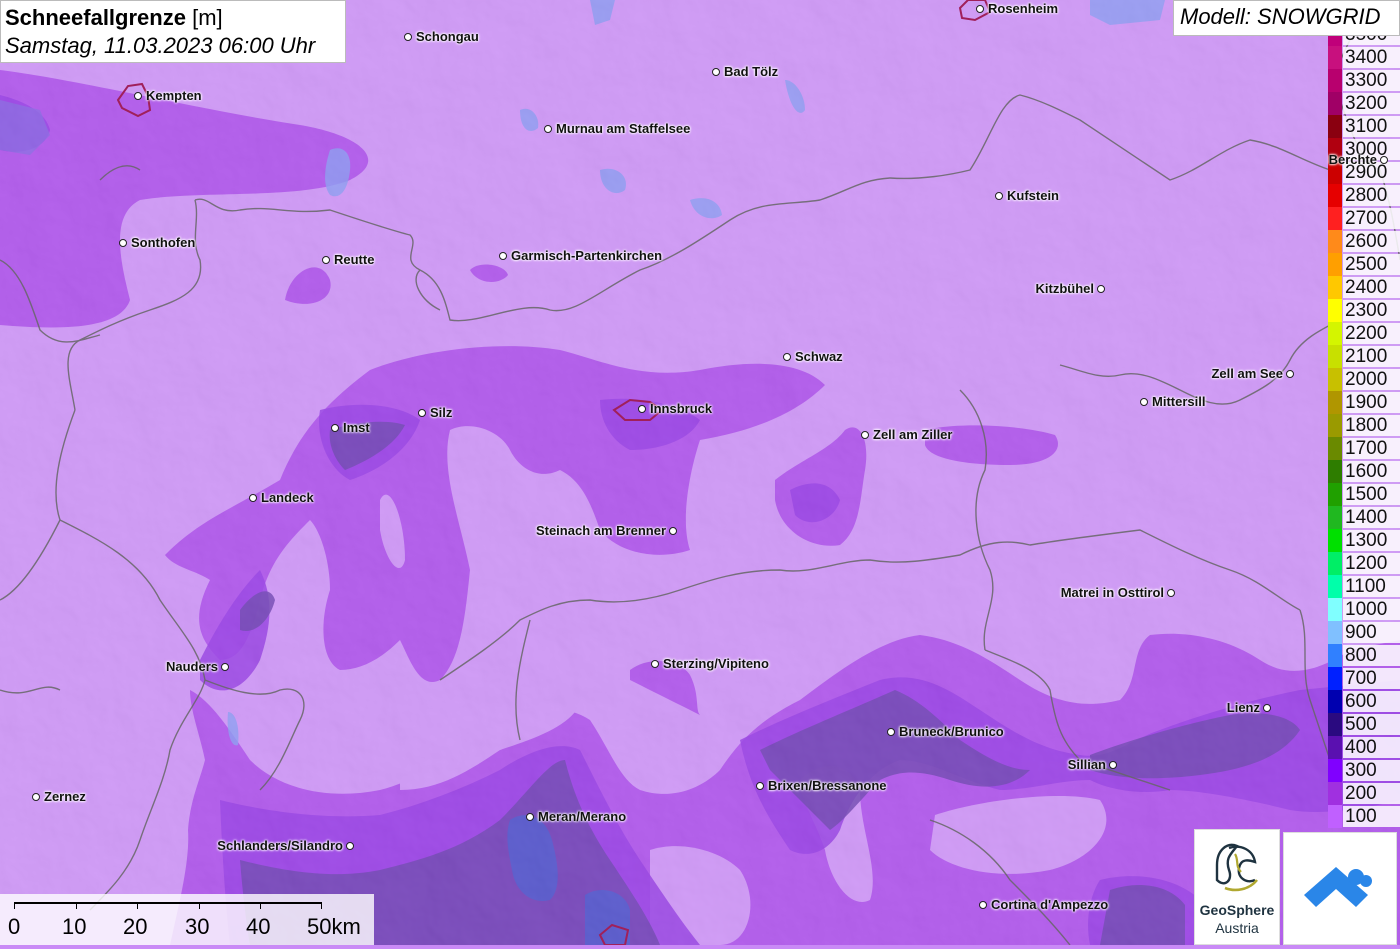  I want to click on scale-label: 30, so click(197, 926).